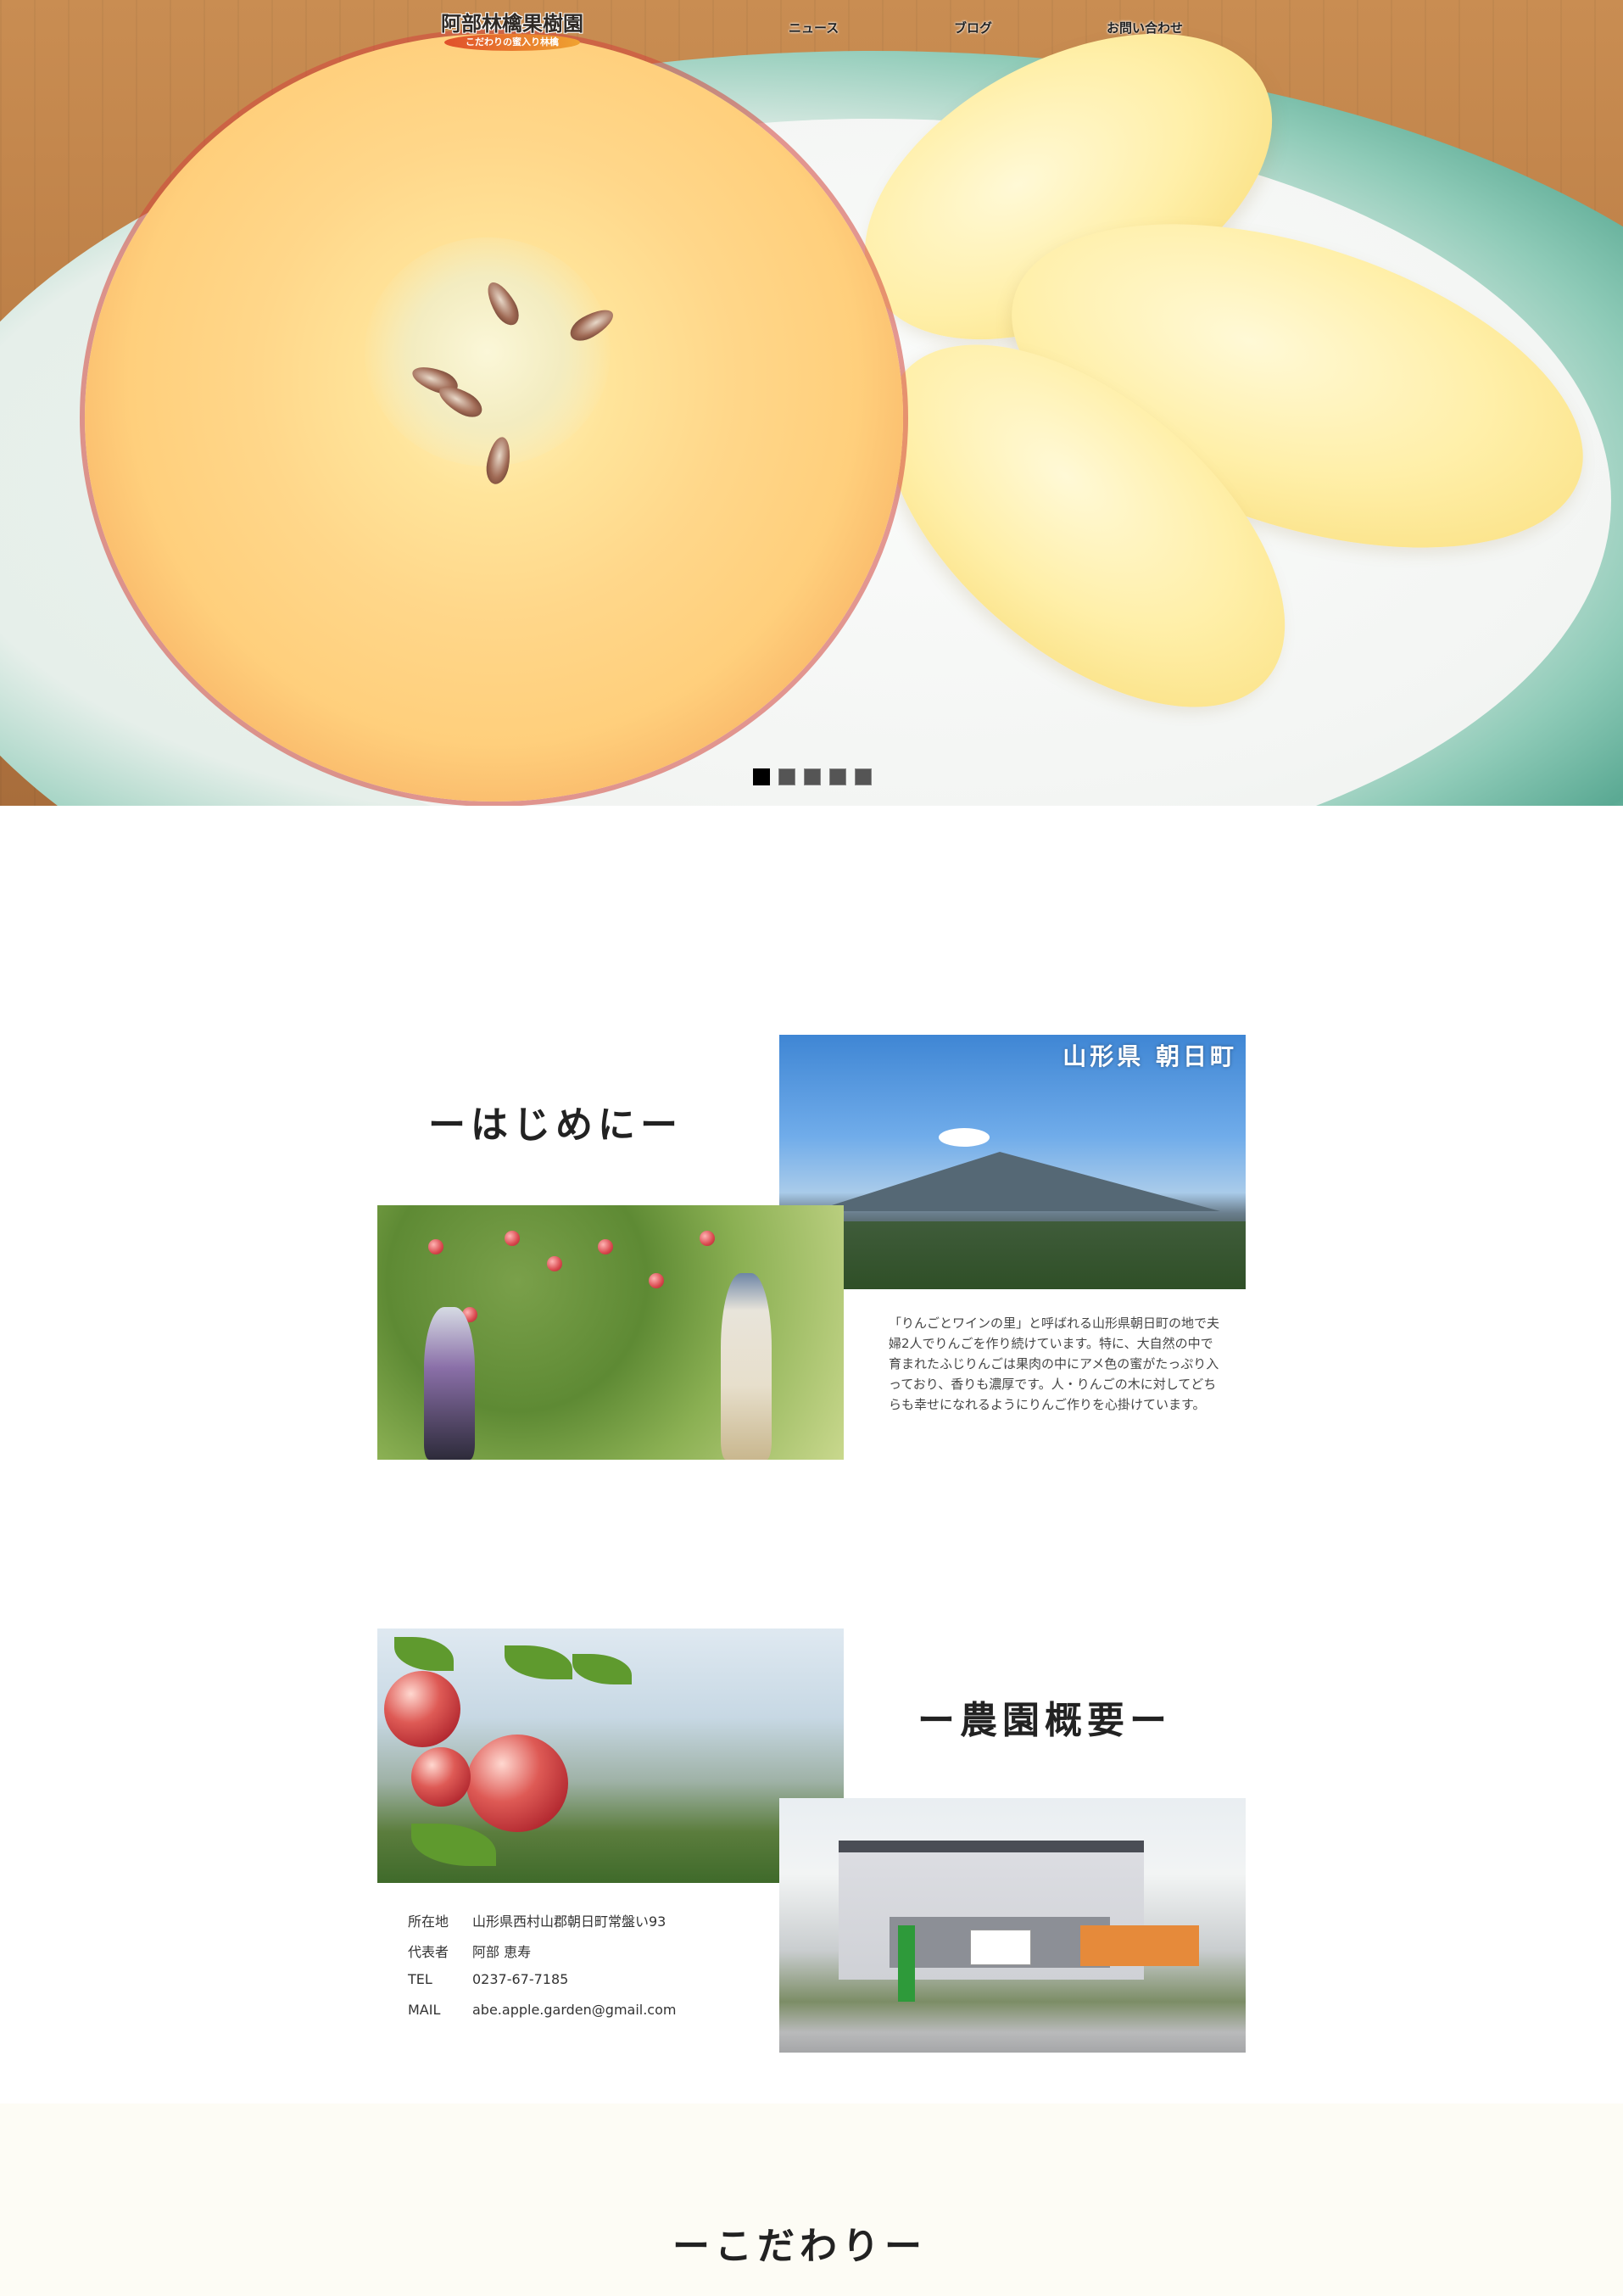 This screenshot has width=1623, height=2296. I want to click on banner-flag, so click(906, 1963).